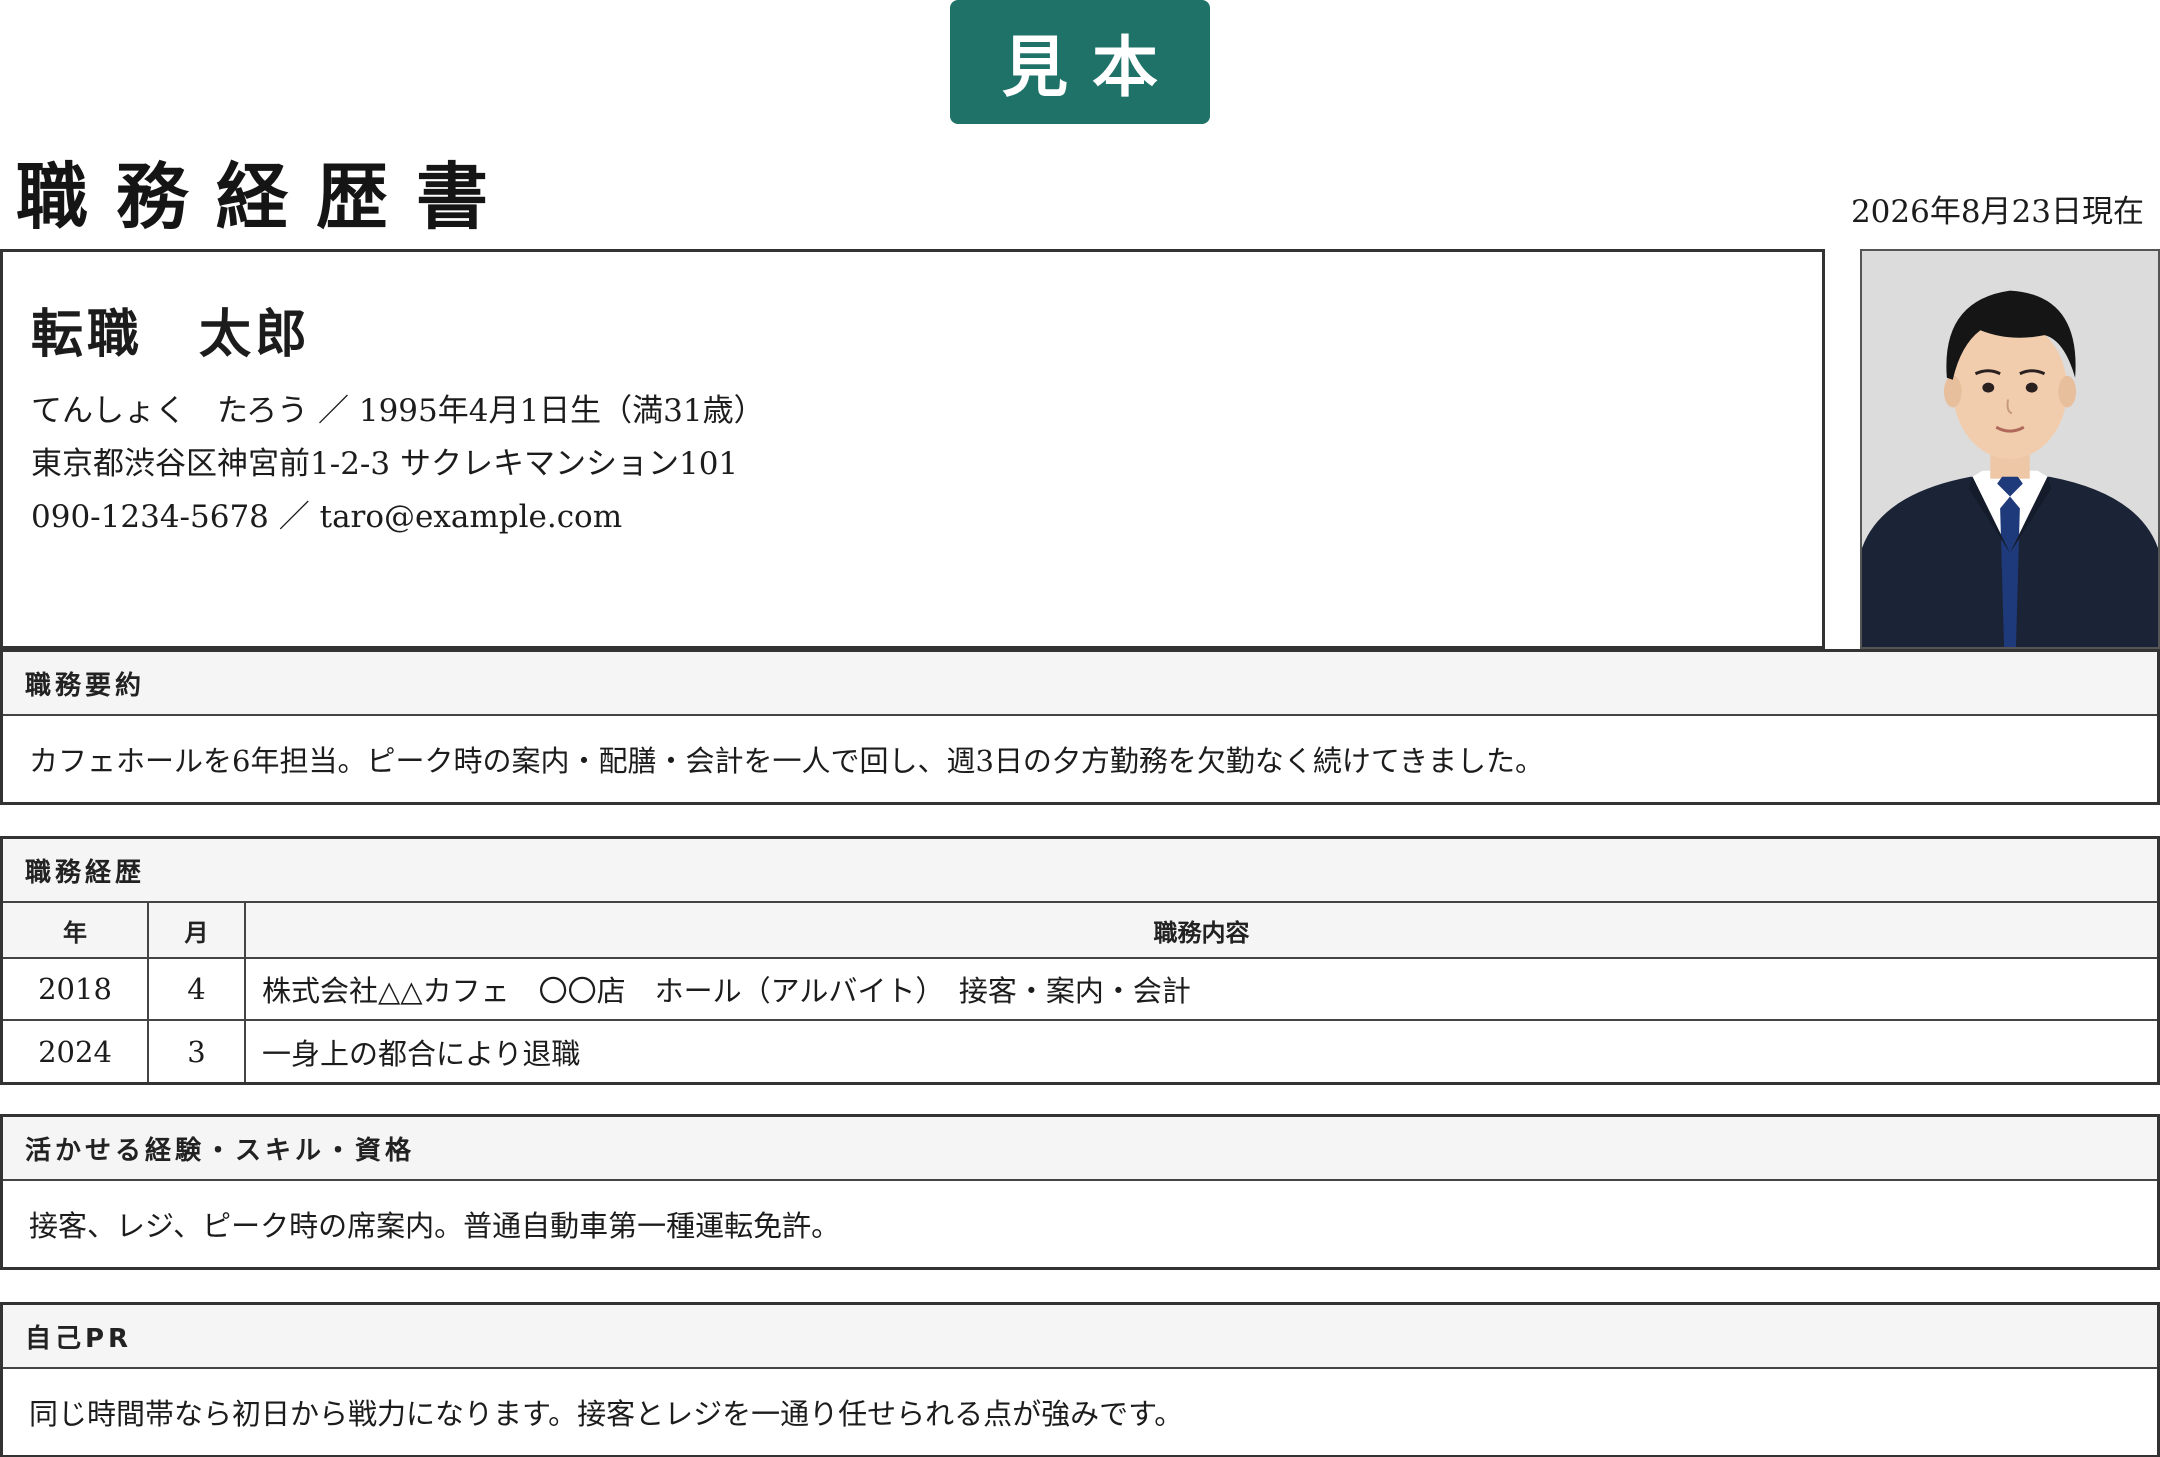 The height and width of the screenshot is (1457, 2160). I want to click on history-header-row: 年 月 職務内容, so click(1080, 931).